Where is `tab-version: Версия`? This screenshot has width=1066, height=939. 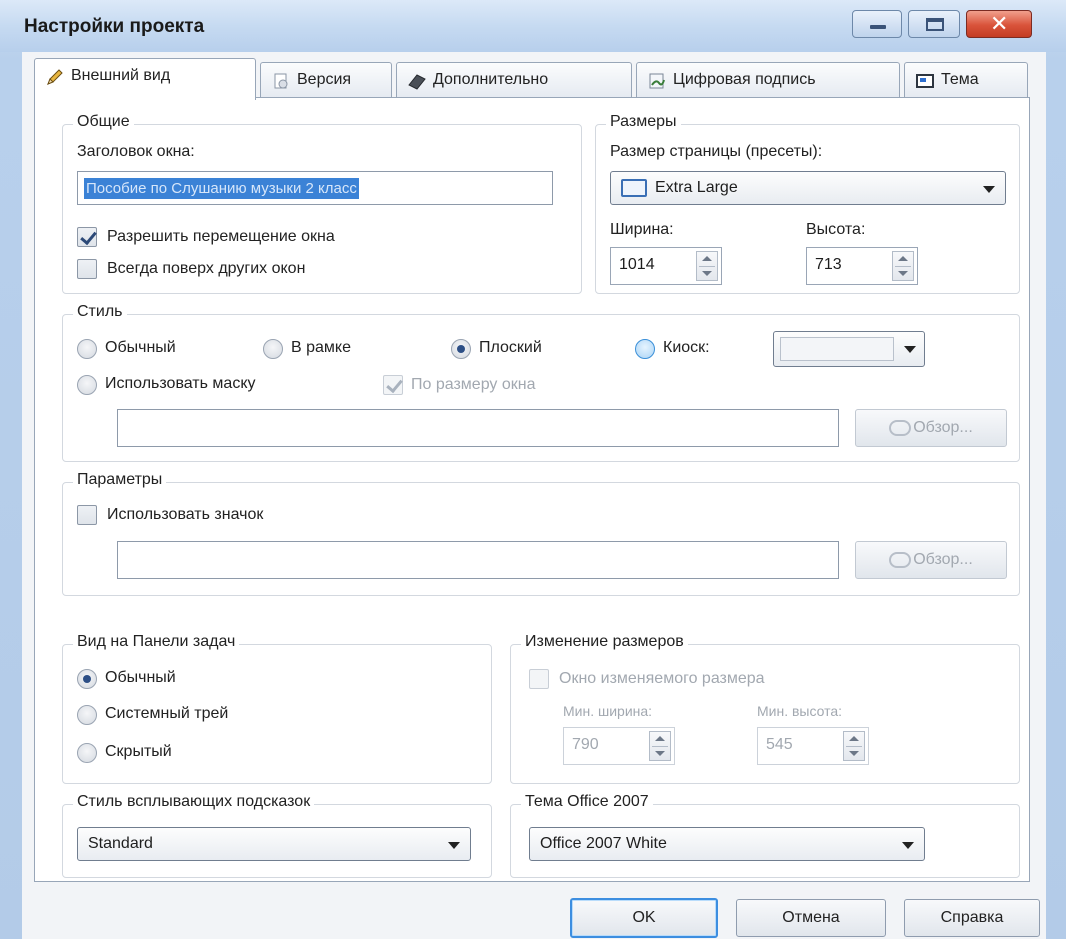 tab-version: Версия is located at coordinates (326, 80).